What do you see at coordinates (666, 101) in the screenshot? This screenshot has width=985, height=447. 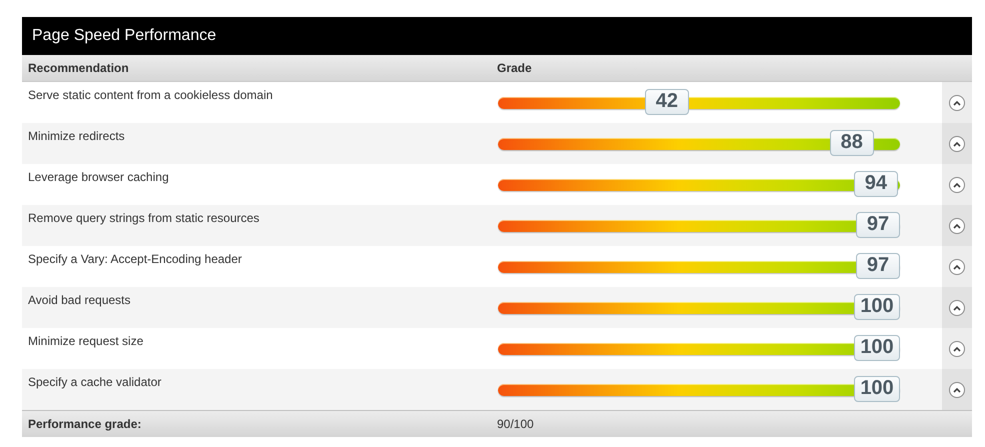 I see `grade-marker: 42` at bounding box center [666, 101].